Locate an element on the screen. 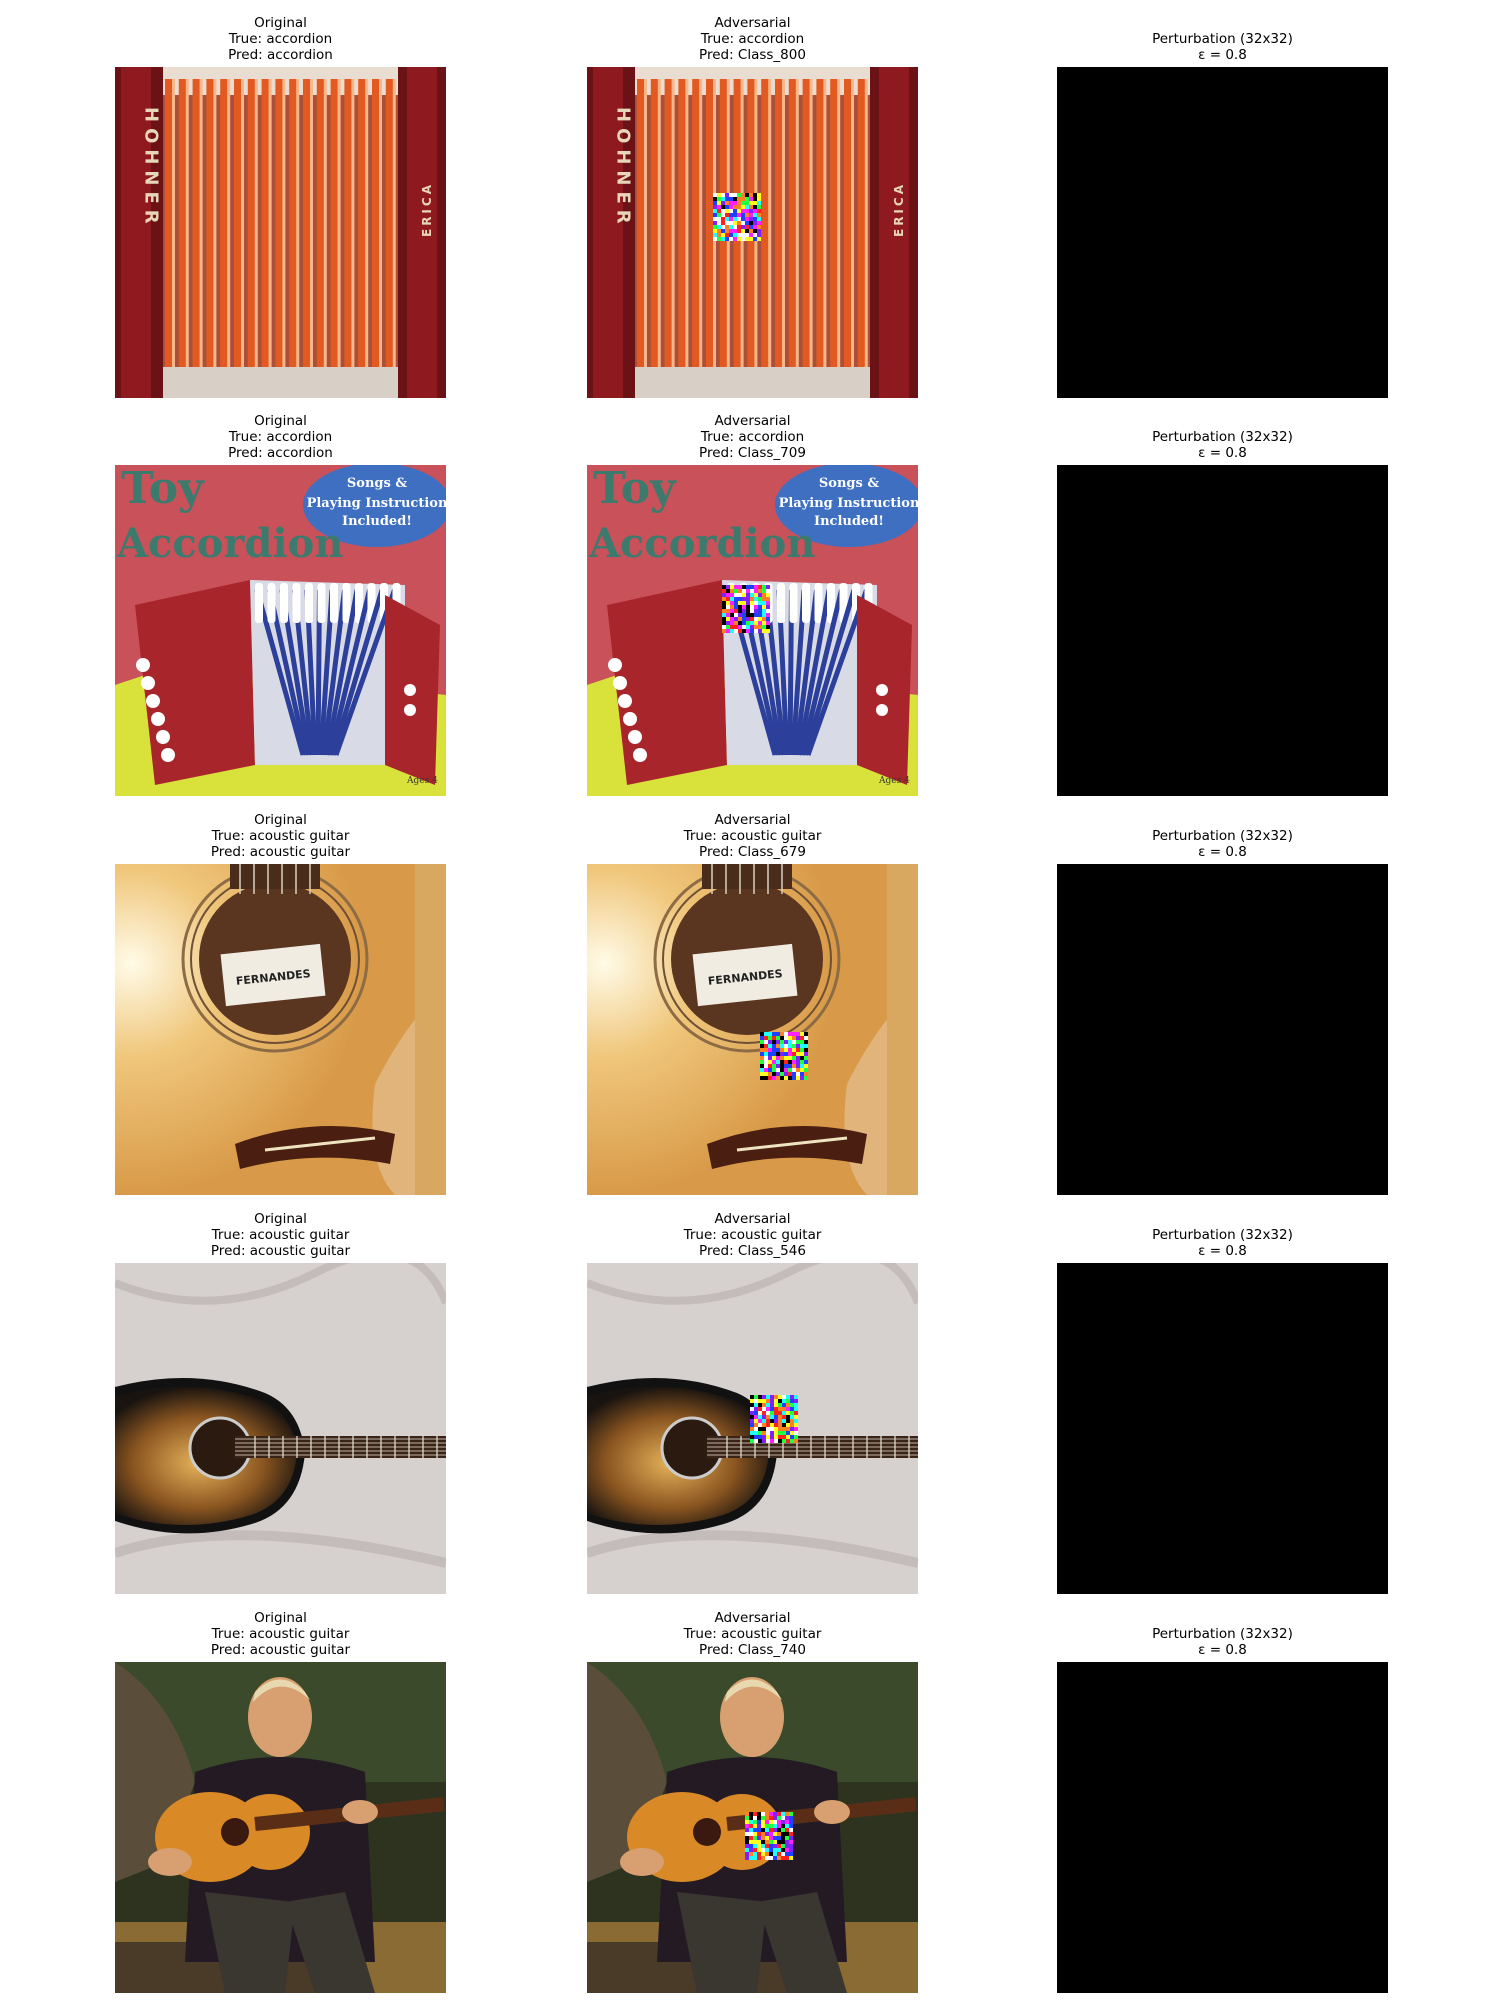 This screenshot has width=1500, height=2000. title-line: Pred: Class_546 is located at coordinates (752, 1251).